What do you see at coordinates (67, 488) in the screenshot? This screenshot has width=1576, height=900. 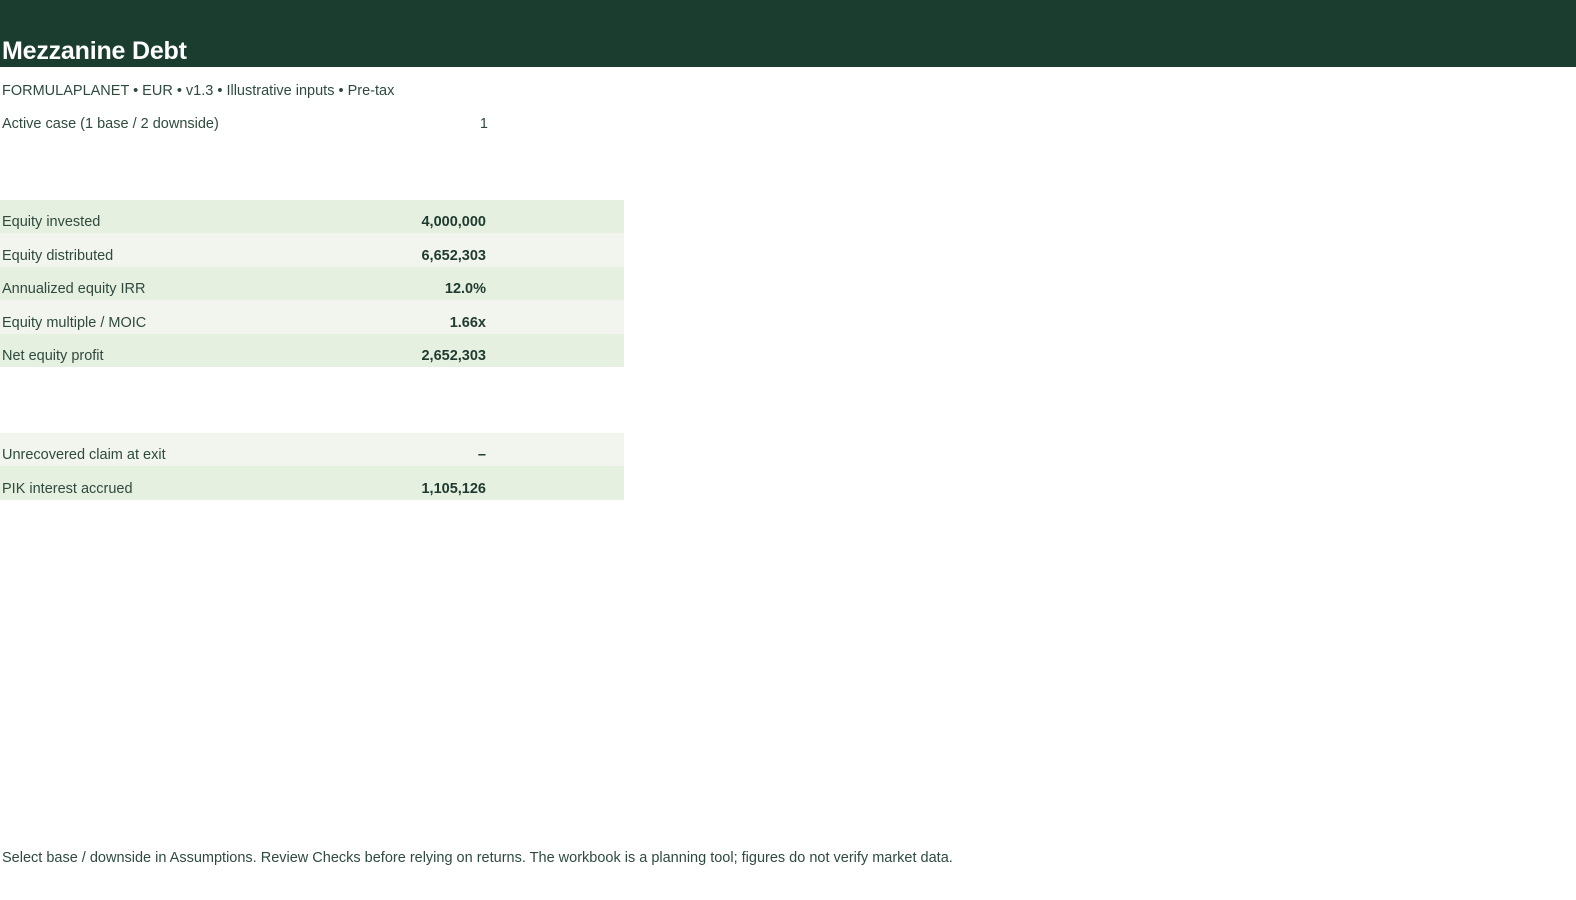 I see `row-label: PIK interest accrued` at bounding box center [67, 488].